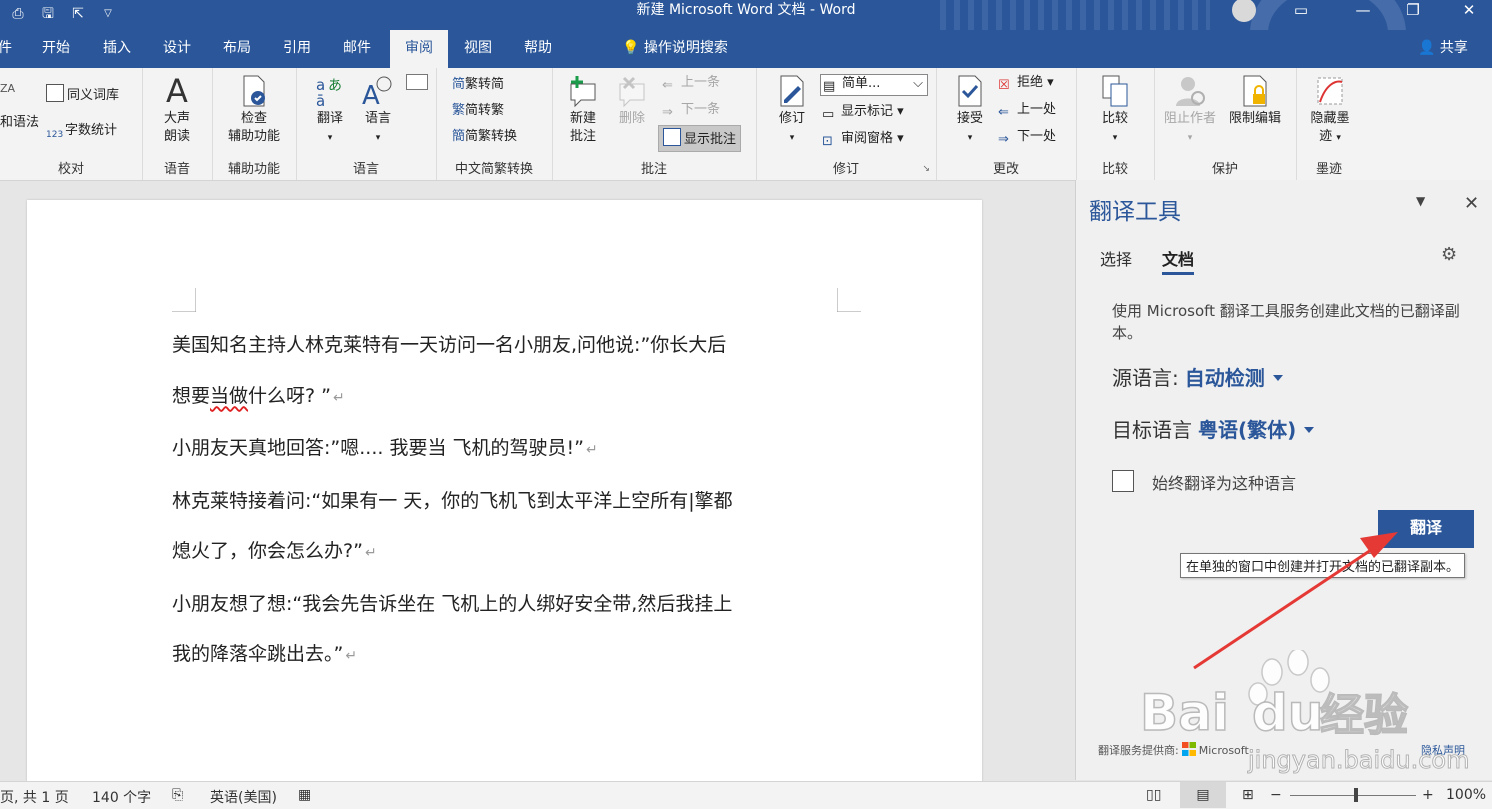 This screenshot has width=1492, height=809. Describe the element at coordinates (874, 85) in the screenshot. I see `markup-select: ▤ 简单... ⌵` at that location.